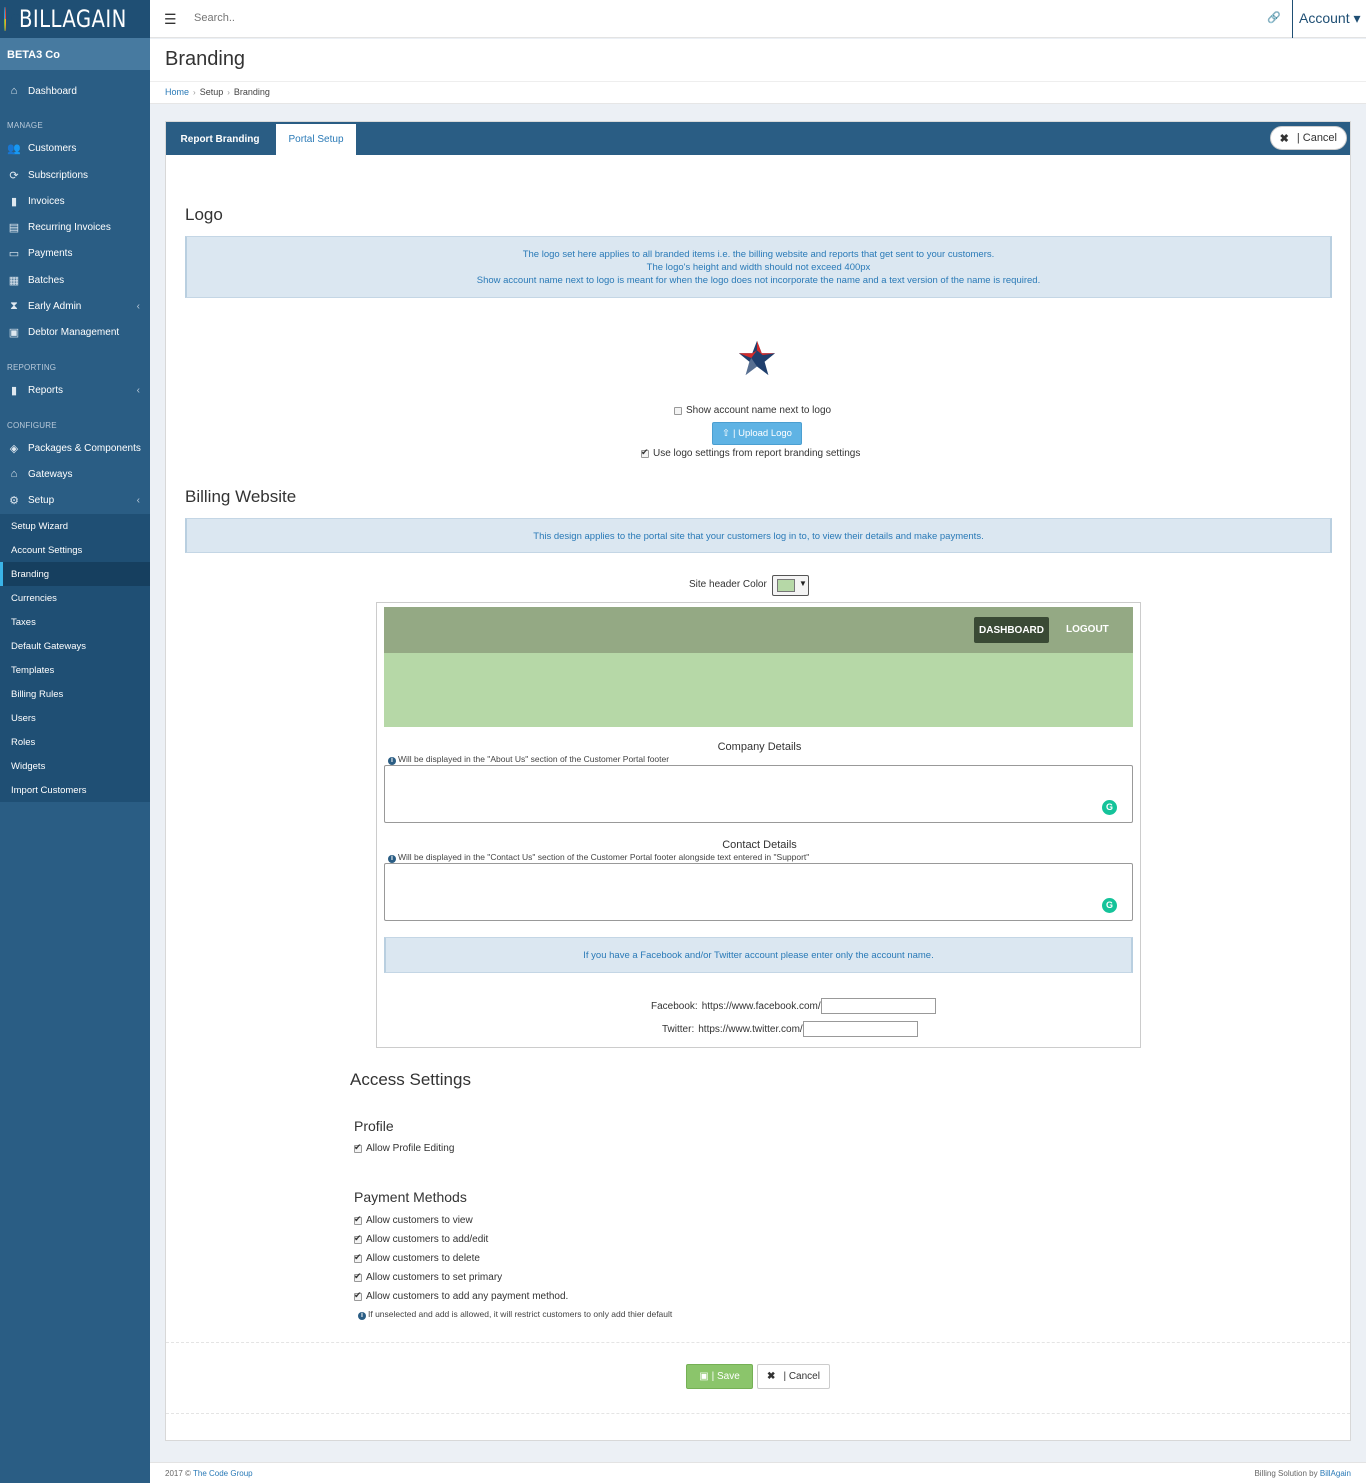 This screenshot has width=1366, height=1483. What do you see at coordinates (421, 1239) in the screenshot?
I see `pm-allow-add-edit-checkbox: Allow customers to add/edit` at bounding box center [421, 1239].